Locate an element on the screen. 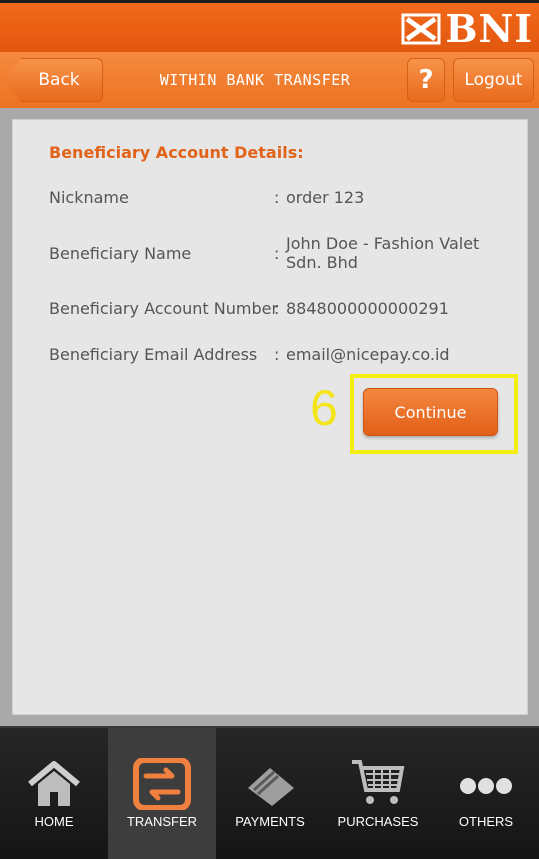 This screenshot has height=859, width=539. nav-bar: Back WITHIN BANK TRANSFER ? Logout is located at coordinates (269, 80).